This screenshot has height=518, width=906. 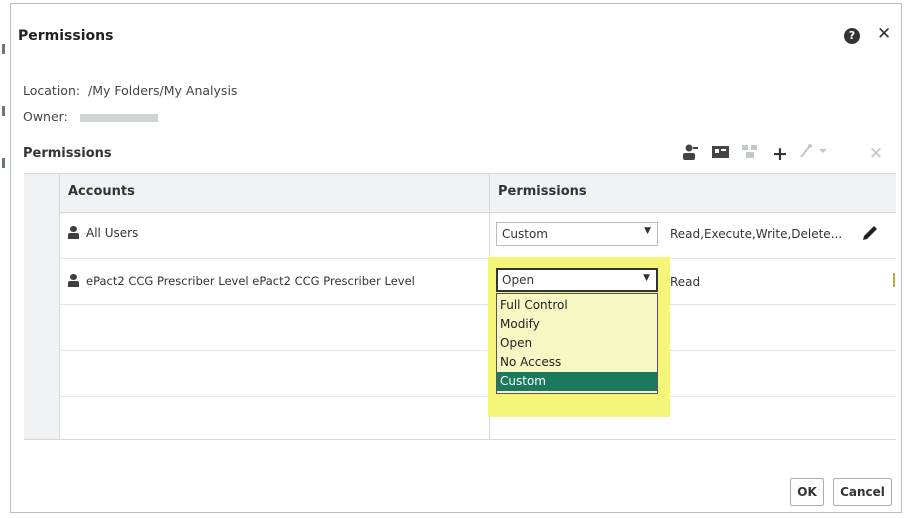 I want to click on permissions-toolbar: + ✕, so click(x=453, y=154).